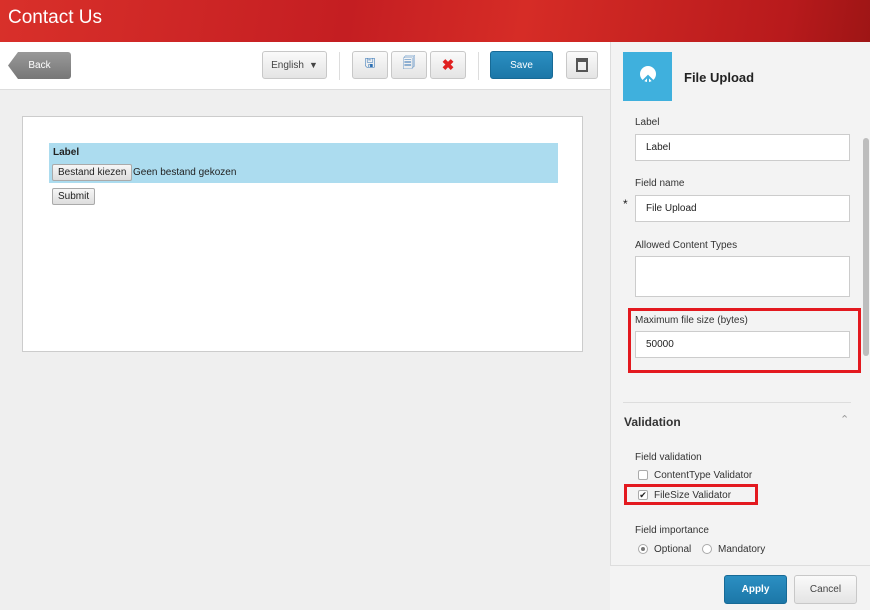  I want to click on required-mark: *, so click(625, 204).